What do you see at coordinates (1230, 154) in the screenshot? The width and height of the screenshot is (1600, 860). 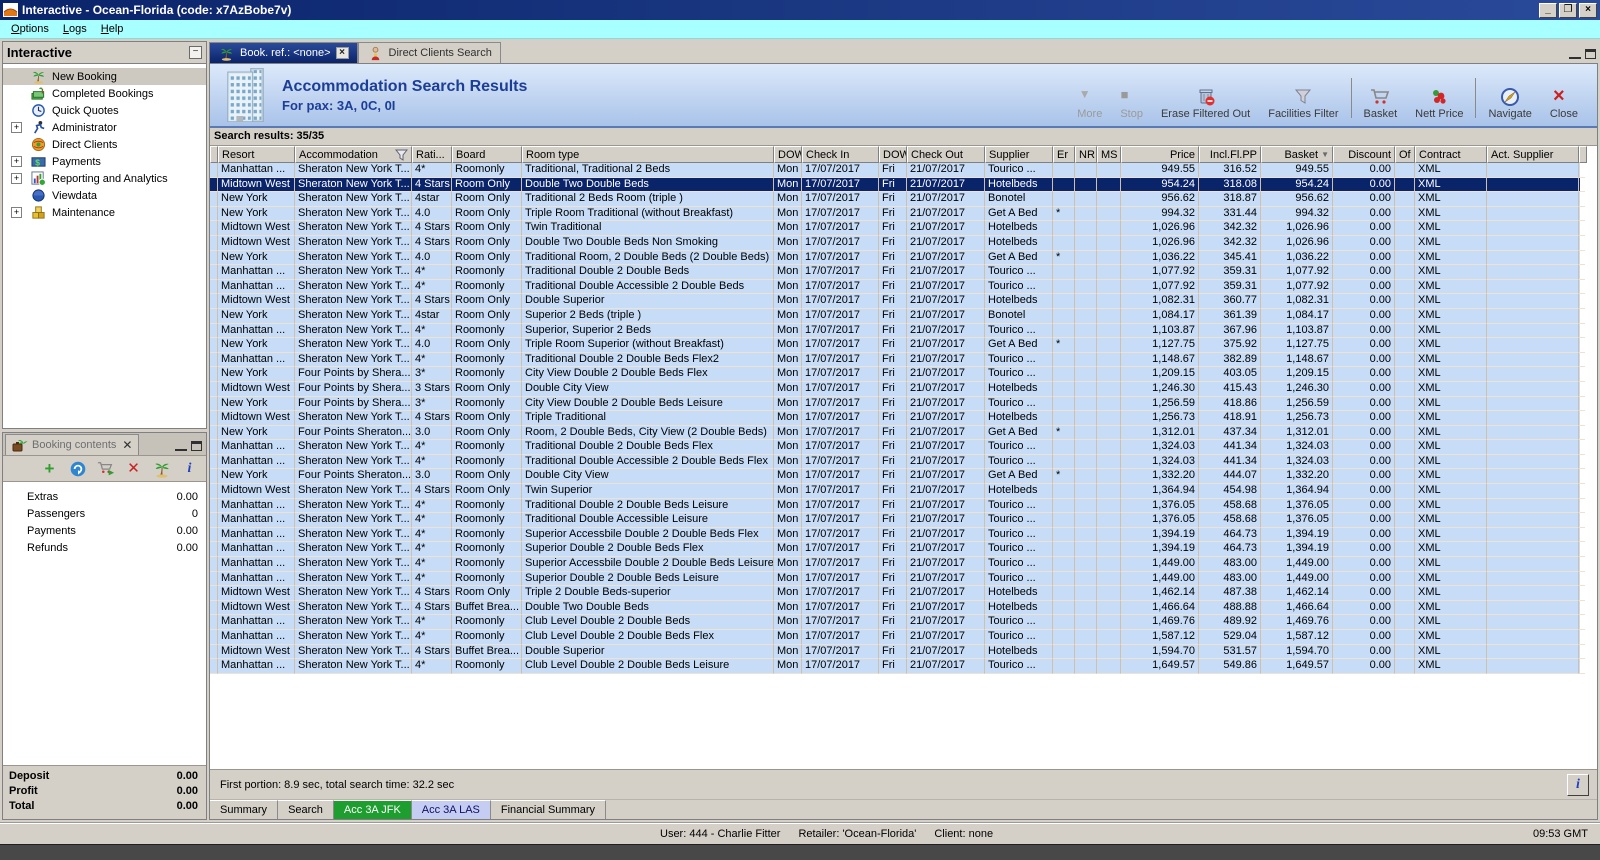 I see `column-header-incl-fl-pp: Incl.Fl.PP` at bounding box center [1230, 154].